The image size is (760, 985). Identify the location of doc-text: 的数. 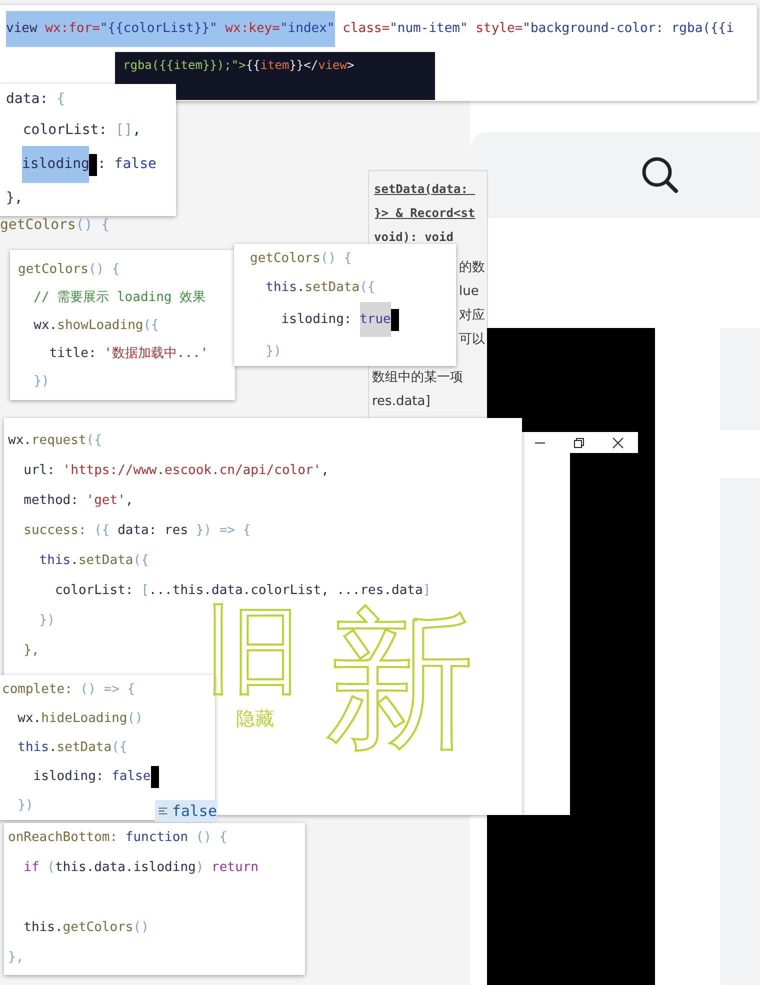
(472, 268).